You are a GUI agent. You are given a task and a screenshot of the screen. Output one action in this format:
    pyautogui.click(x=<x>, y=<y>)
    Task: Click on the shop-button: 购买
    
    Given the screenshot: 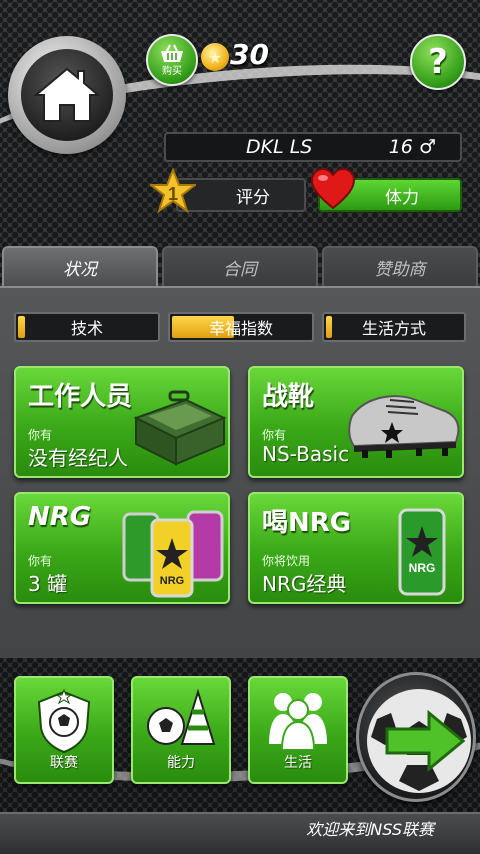 What is the action you would take?
    pyautogui.click(x=172, y=60)
    